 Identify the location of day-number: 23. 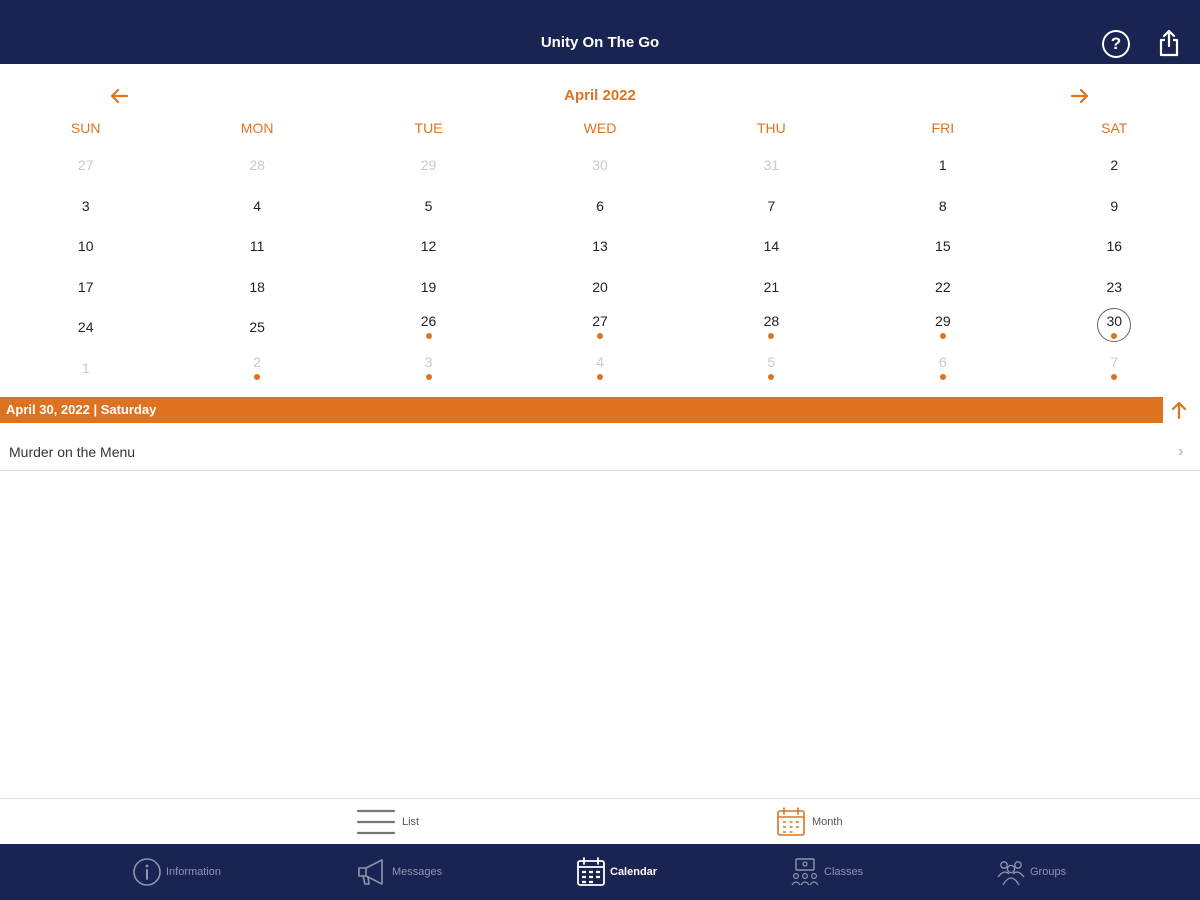
(1114, 286).